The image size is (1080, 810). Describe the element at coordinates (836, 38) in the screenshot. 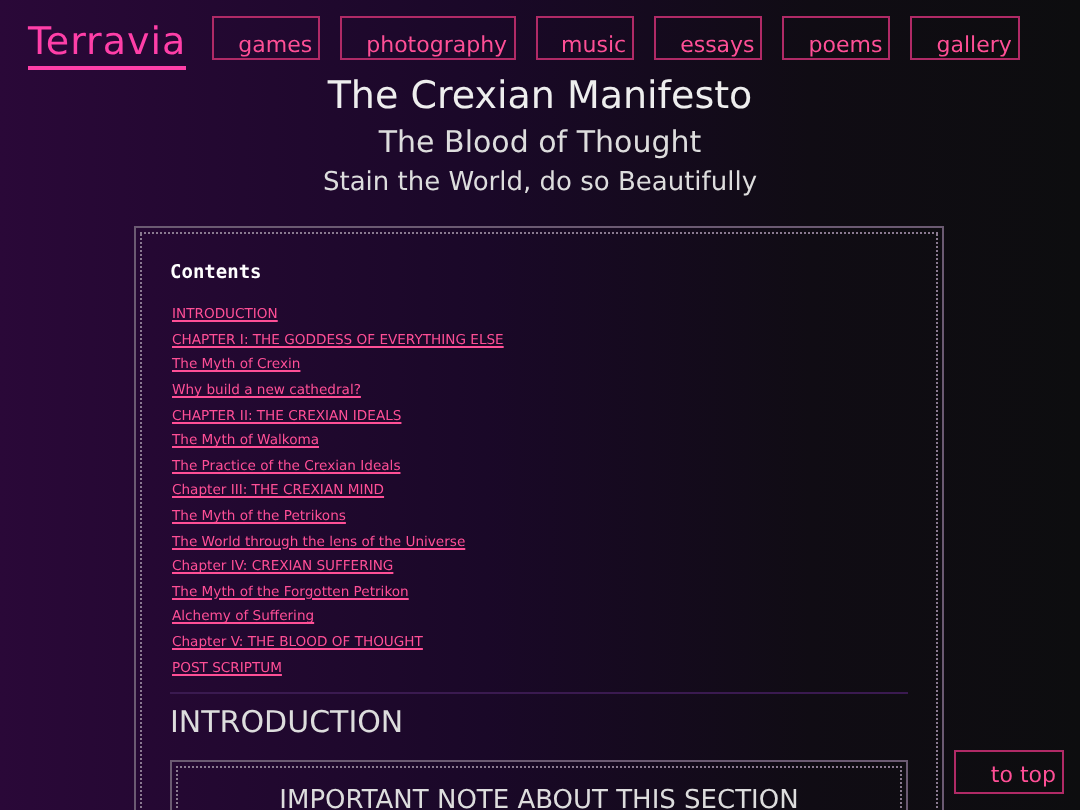

I see `nav-link: poems` at that location.